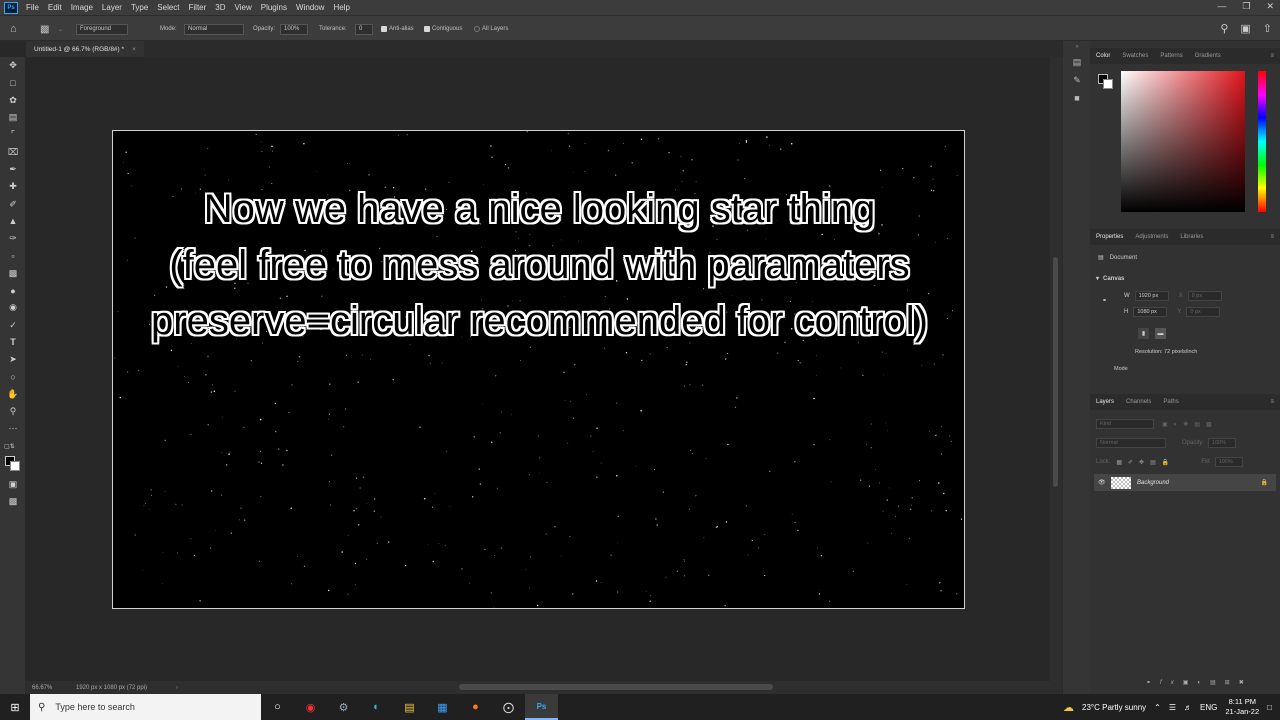 The image size is (1280, 720). Describe the element at coordinates (294, 29) in the screenshot. I see `opacity-input: 100%` at that location.